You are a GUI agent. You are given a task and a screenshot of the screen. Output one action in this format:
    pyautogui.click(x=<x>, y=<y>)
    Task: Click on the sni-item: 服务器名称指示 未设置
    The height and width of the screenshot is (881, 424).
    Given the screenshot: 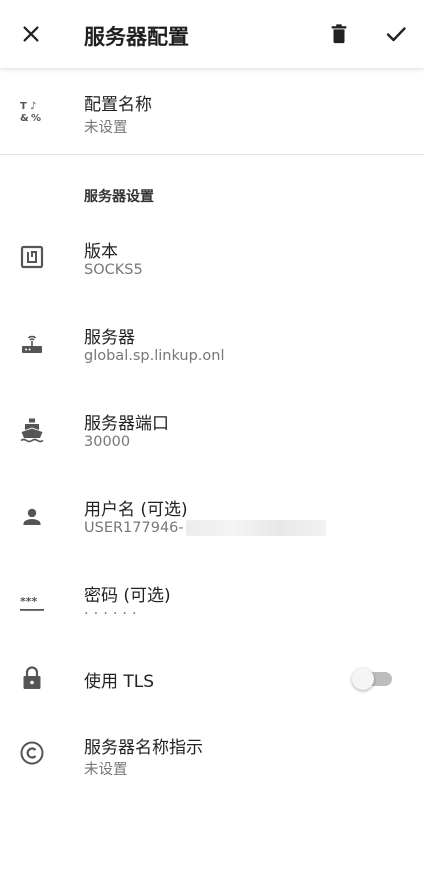 What is the action you would take?
    pyautogui.click(x=212, y=758)
    